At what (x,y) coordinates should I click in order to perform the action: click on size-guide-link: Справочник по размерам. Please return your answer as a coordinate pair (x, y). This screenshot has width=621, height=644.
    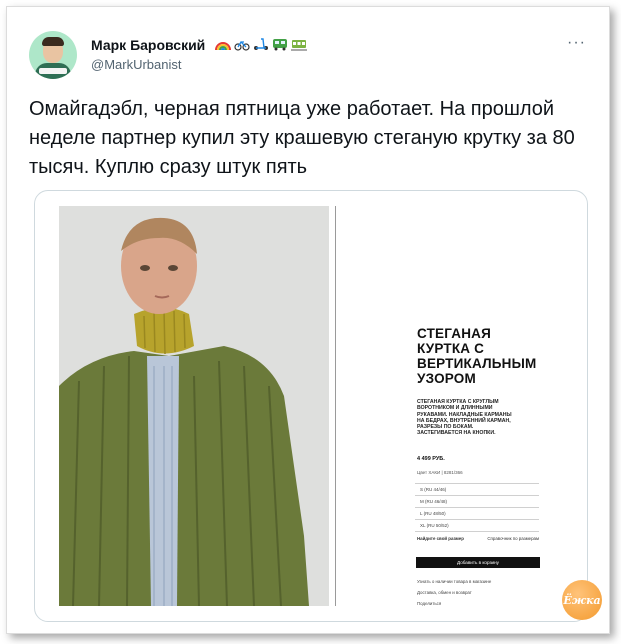
    Looking at the image, I should click on (513, 538).